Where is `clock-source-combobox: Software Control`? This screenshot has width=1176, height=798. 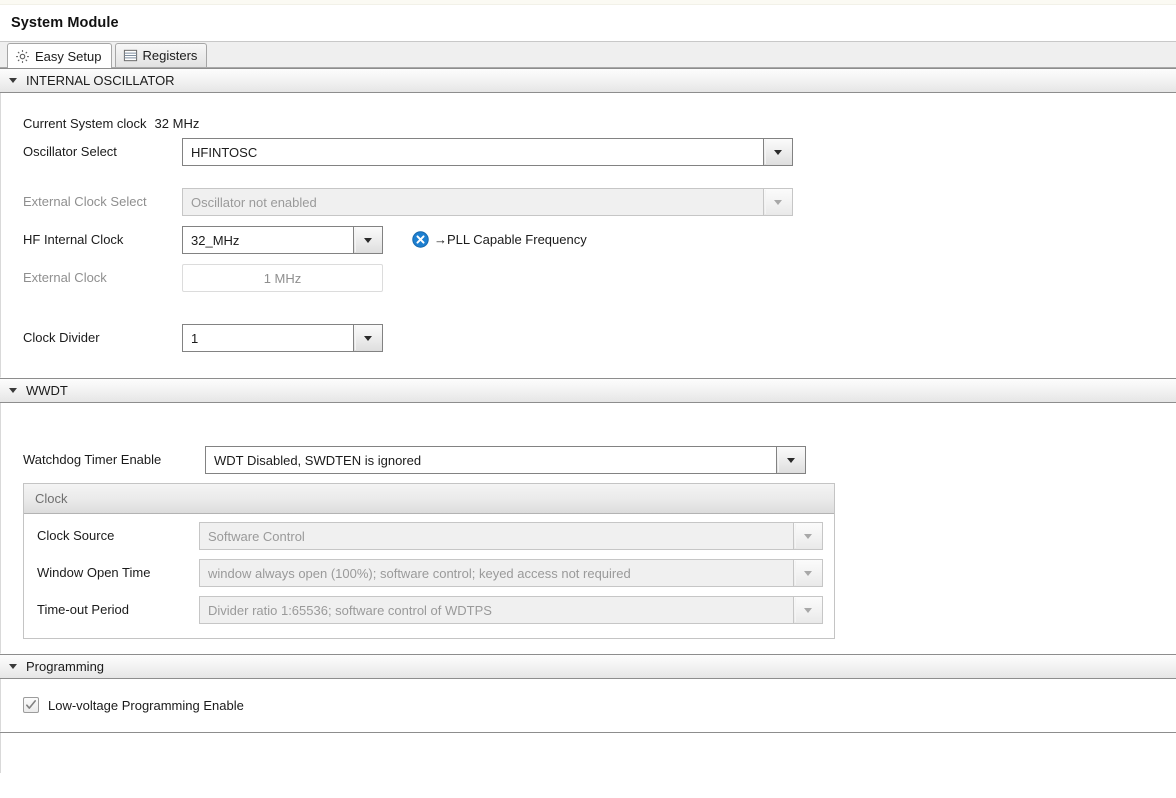 clock-source-combobox: Software Control is located at coordinates (511, 536).